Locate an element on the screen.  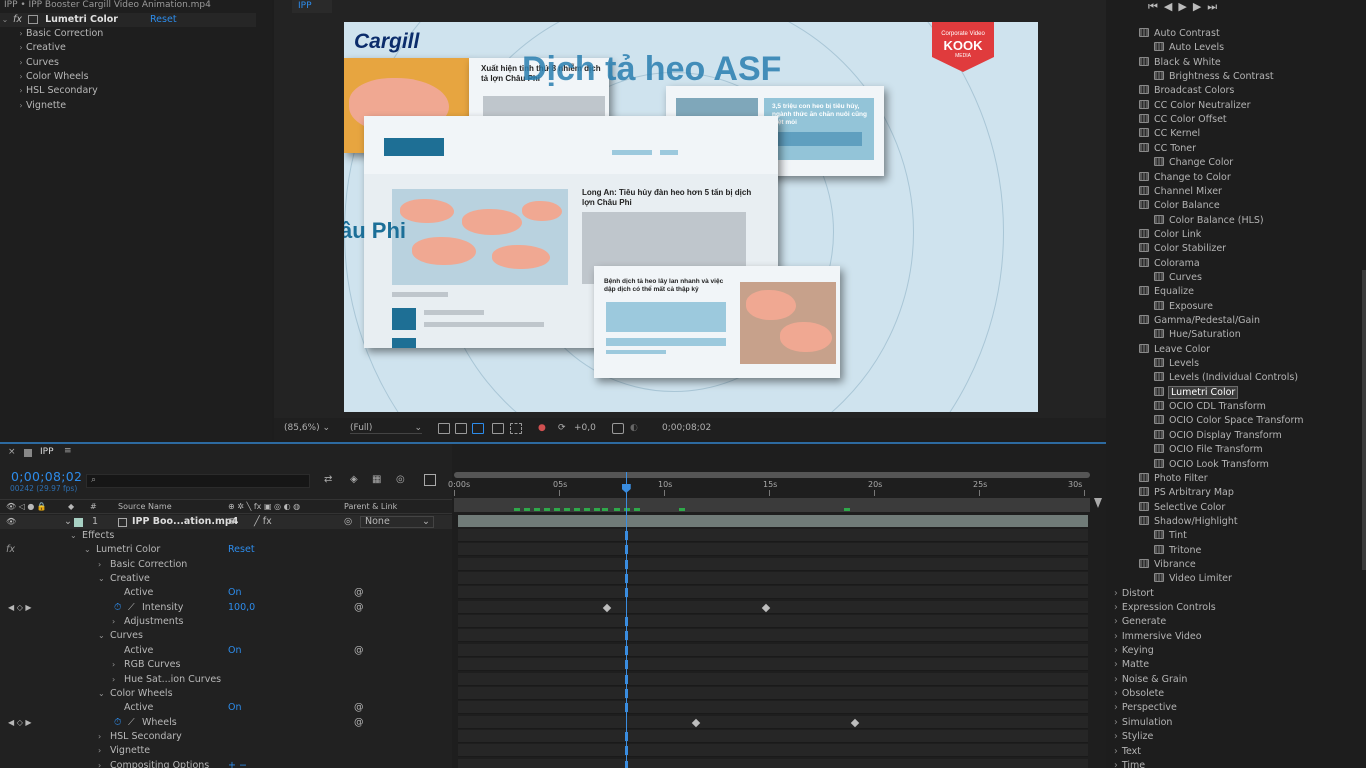
effect-item-equalize: Equalize is located at coordinates (1237, 292).